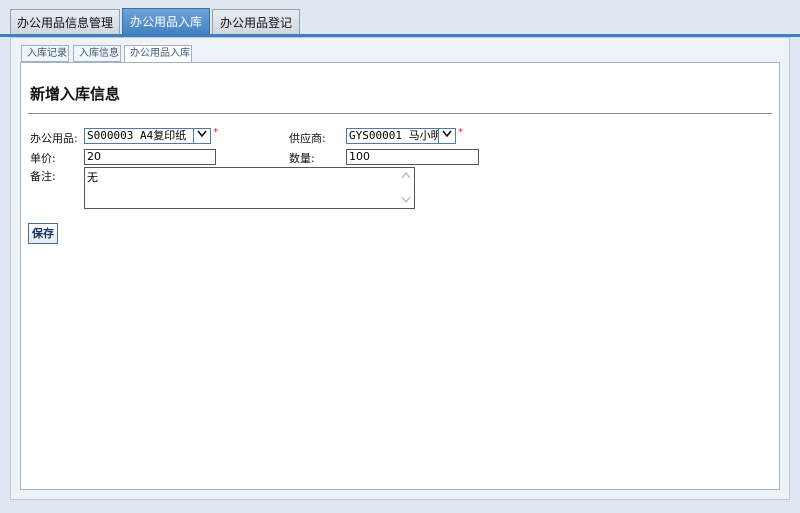  Describe the element at coordinates (43, 176) in the screenshot. I see `remark-label: 备注:` at that location.